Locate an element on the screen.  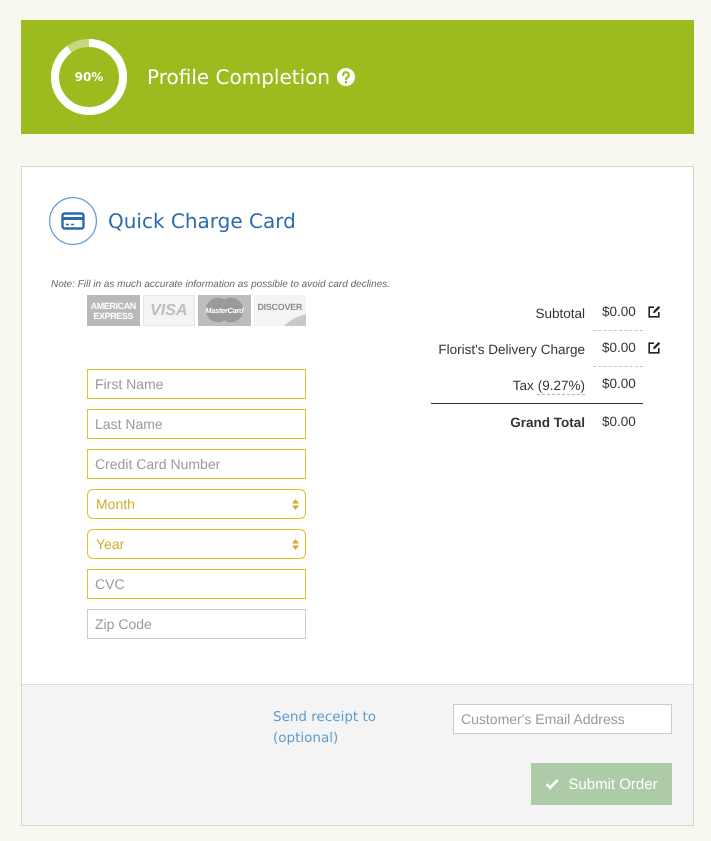
input-field: Zip Code is located at coordinates (196, 624).